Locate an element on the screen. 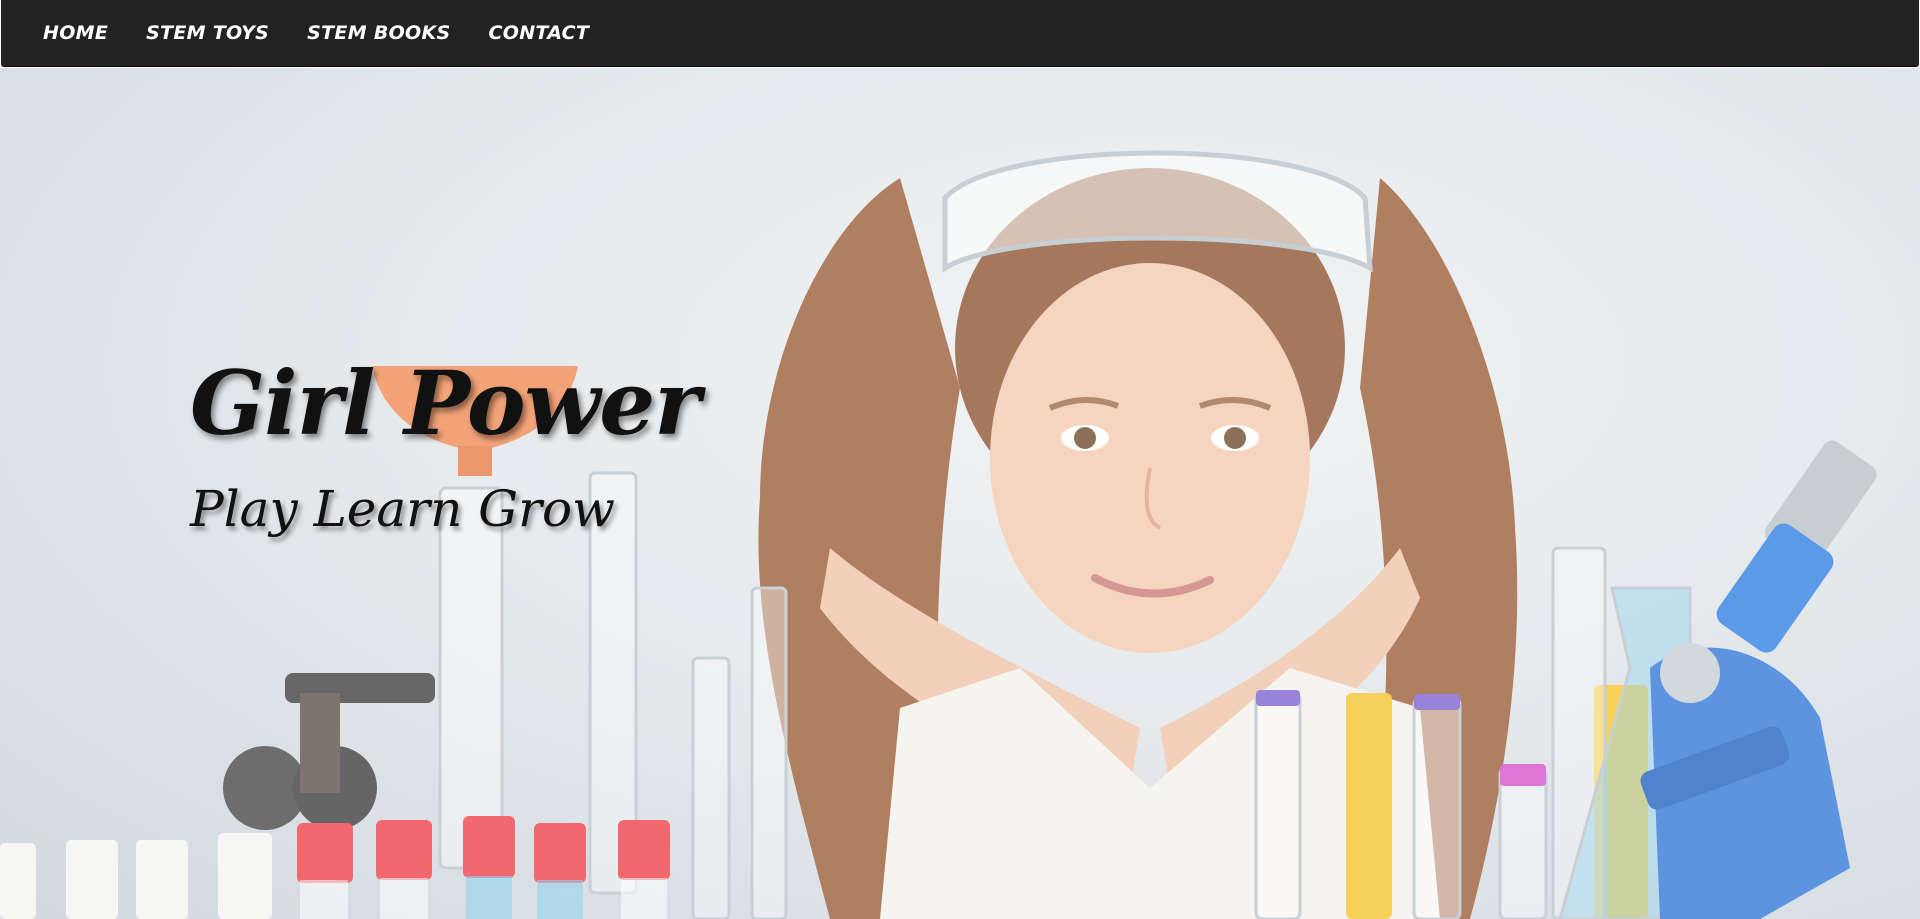 The width and height of the screenshot is (1920, 919). top-navbar: HOME STEM TOYS STEM BOOKS CONTACT is located at coordinates (960, 33).